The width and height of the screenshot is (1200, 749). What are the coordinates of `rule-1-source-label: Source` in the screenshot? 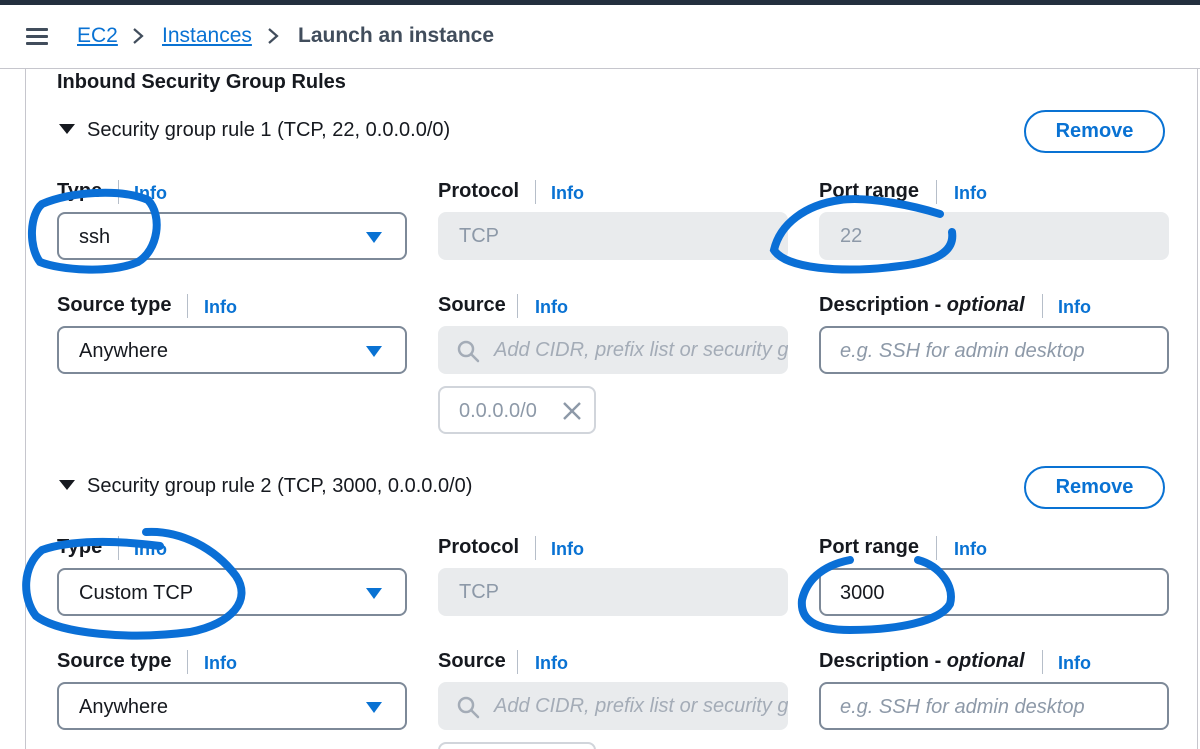 It's located at (472, 305).